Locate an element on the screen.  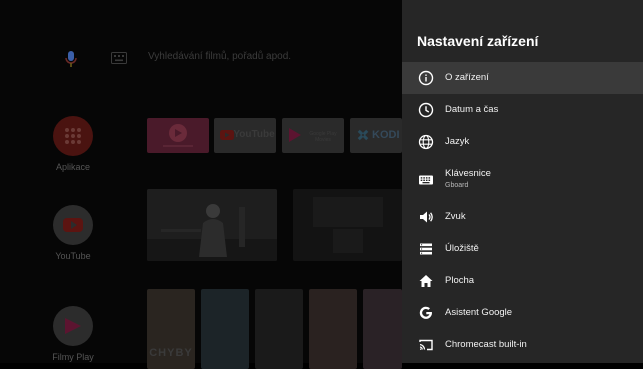
apps-grid-icon is located at coordinates (73, 136).